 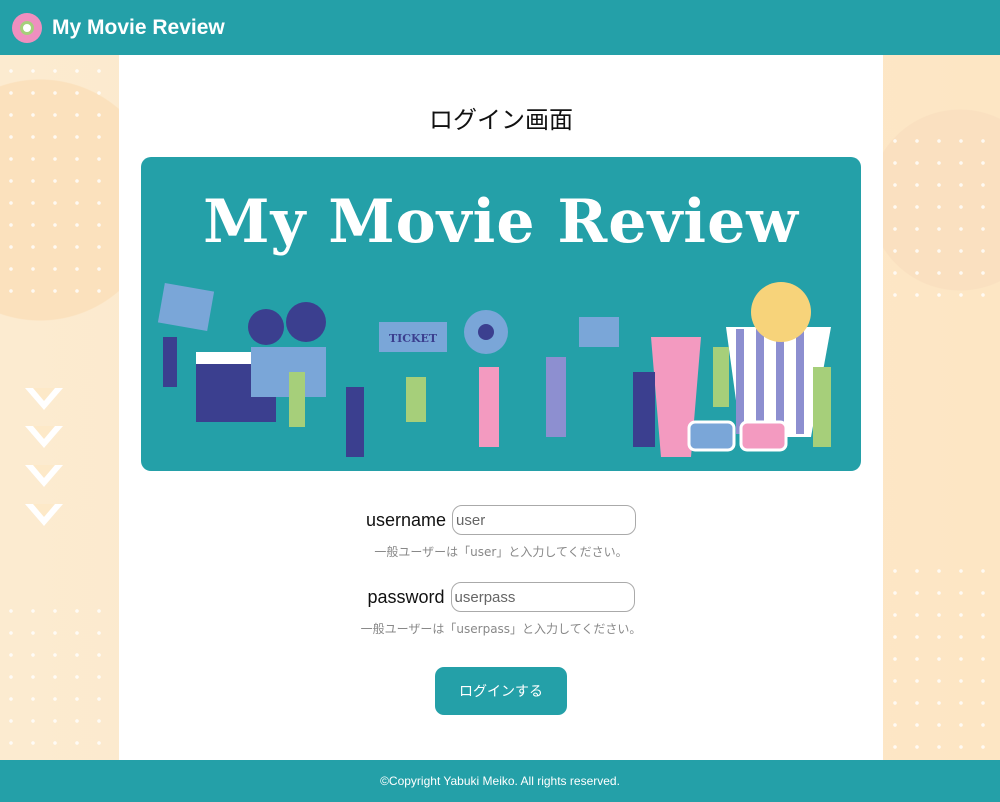 What do you see at coordinates (500, 27) in the screenshot?
I see `site-header: My Movie Review` at bounding box center [500, 27].